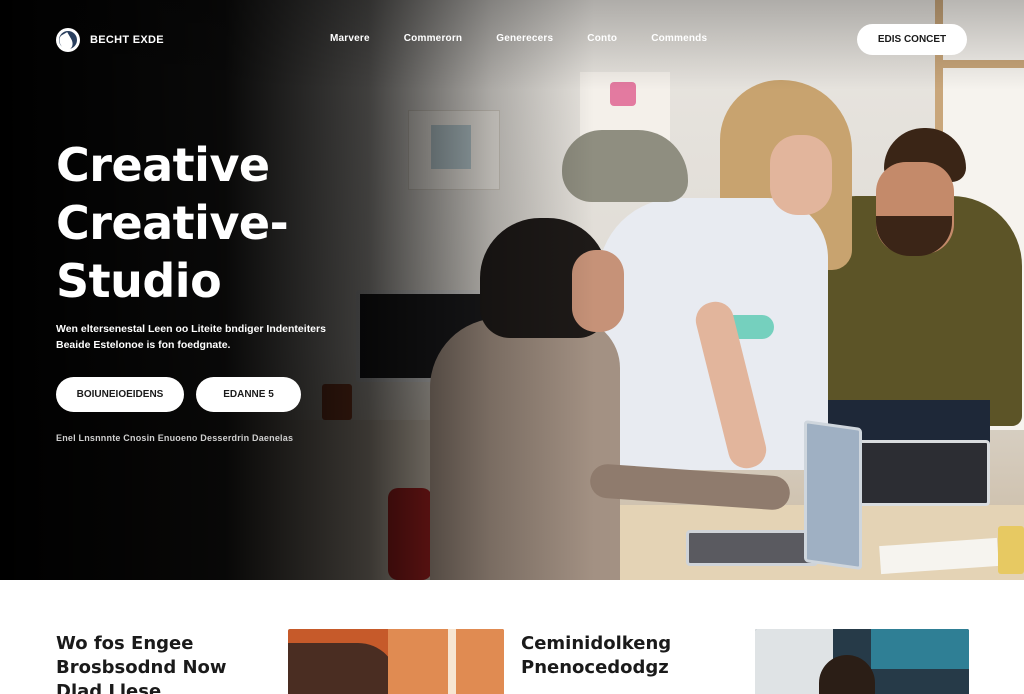 The width and height of the screenshot is (1024, 694). What do you see at coordinates (524, 38) in the screenshot?
I see `nav-link-3: Generecers` at bounding box center [524, 38].